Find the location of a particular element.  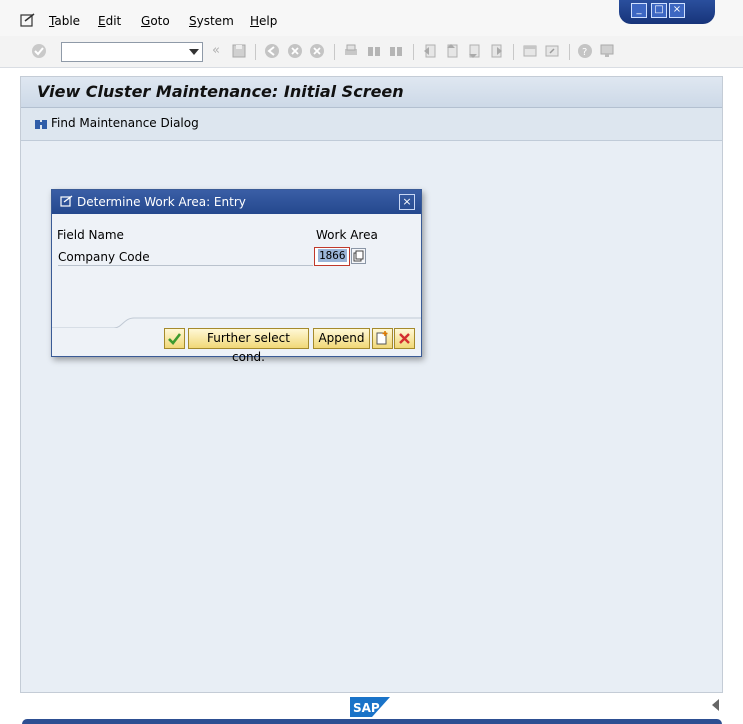

maximize-icon: □ is located at coordinates (659, 10).